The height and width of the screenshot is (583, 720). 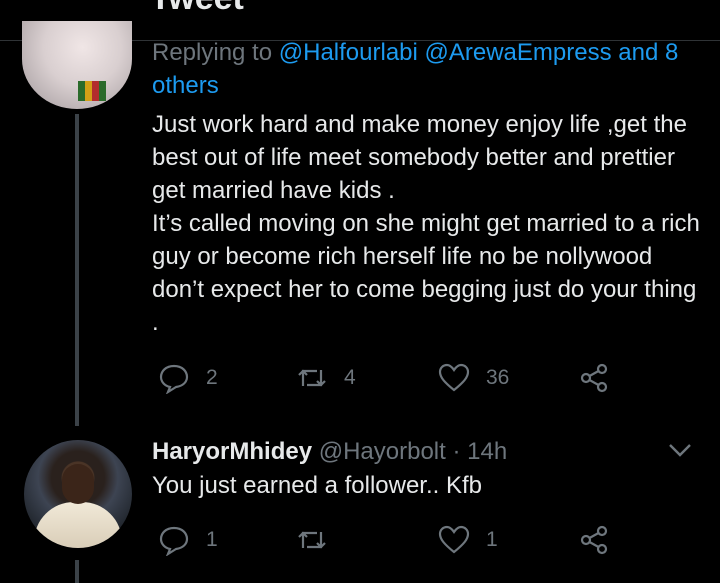 I want to click on reply-button: 2, so click(x=188, y=378).